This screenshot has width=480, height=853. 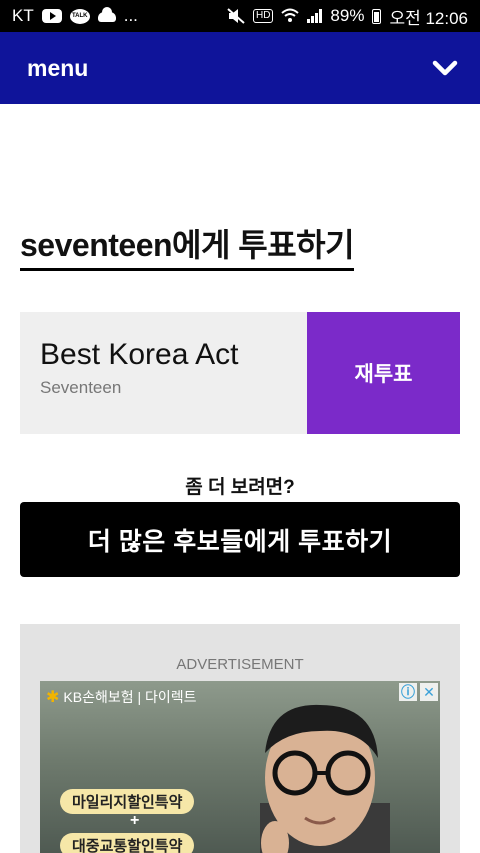 I want to click on status-bar-right: HD 89% 오전 12:06, so click(x=347, y=16).